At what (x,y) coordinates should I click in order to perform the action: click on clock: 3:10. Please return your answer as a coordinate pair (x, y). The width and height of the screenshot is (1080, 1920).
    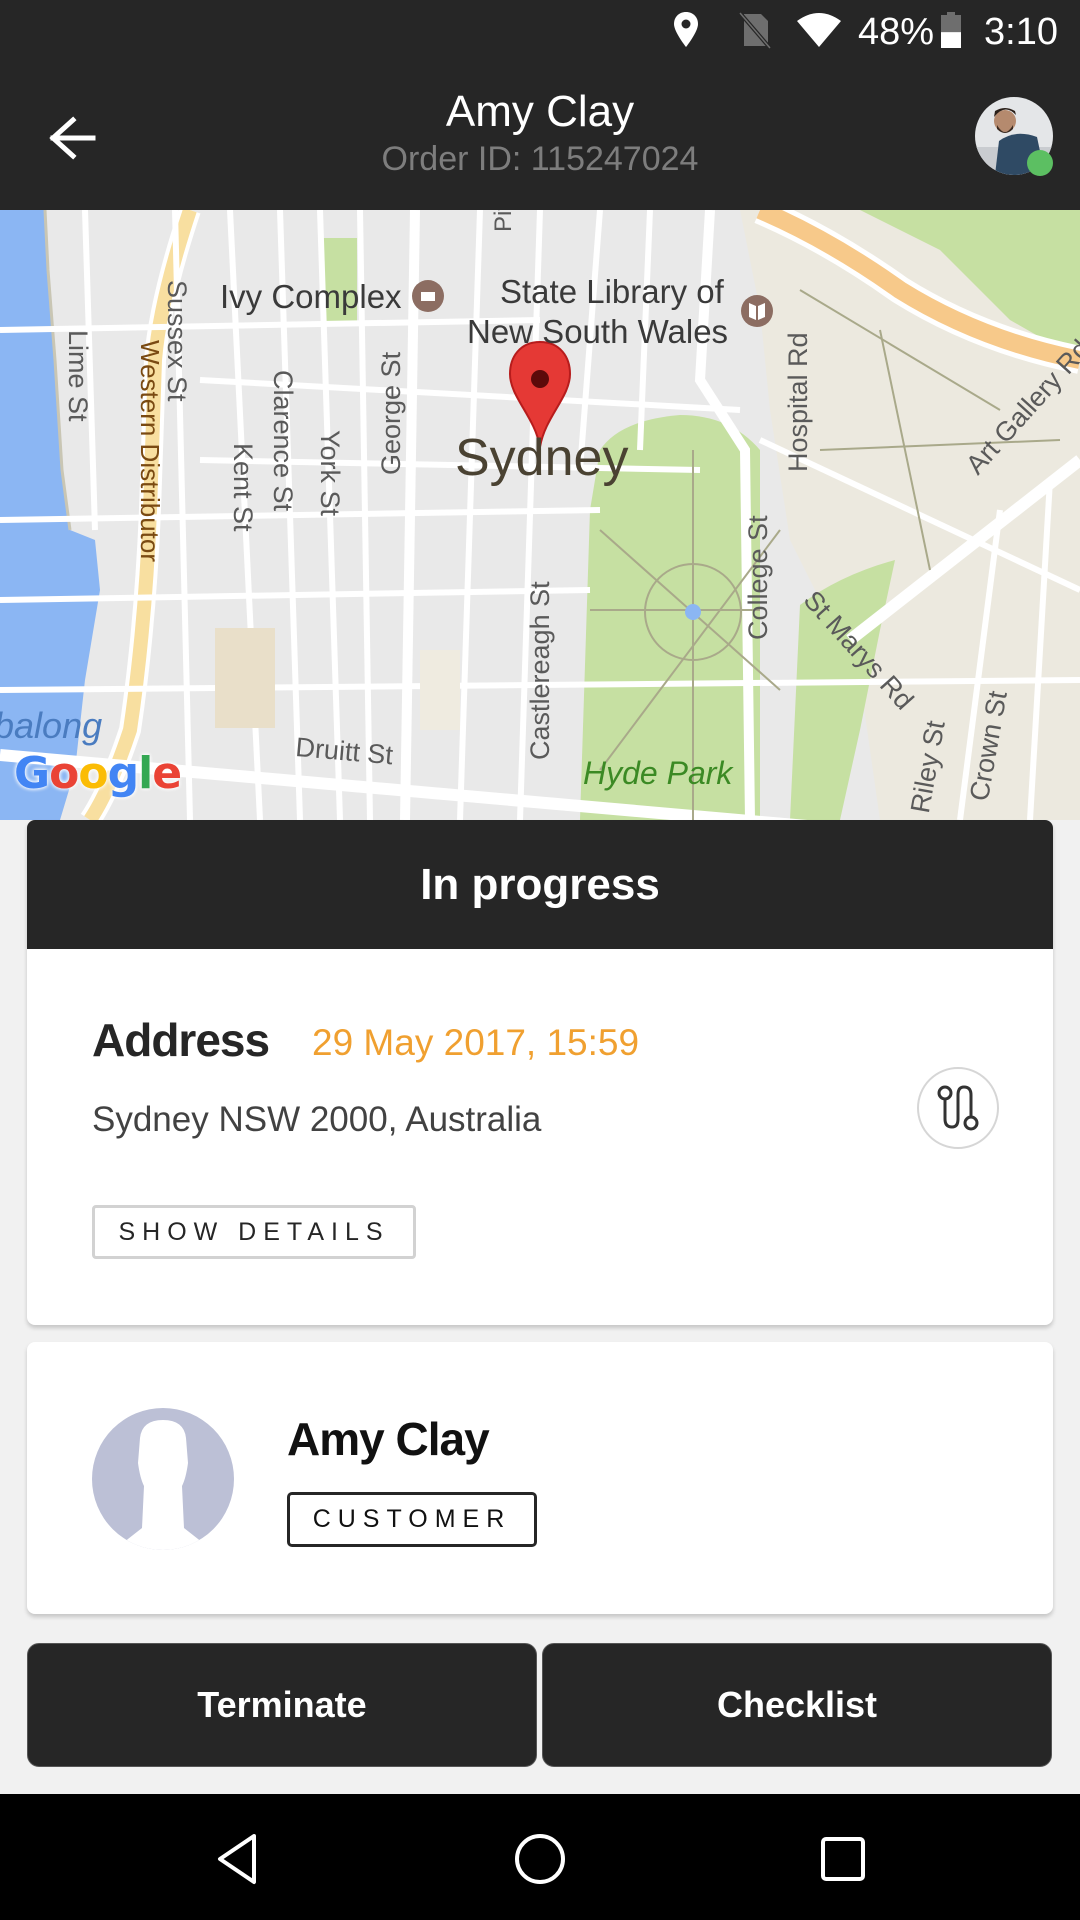
    Looking at the image, I should click on (1021, 32).